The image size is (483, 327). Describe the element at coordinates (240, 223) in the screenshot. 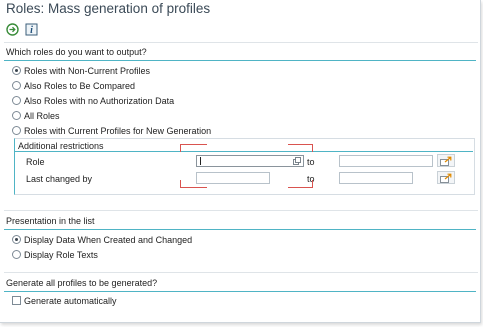

I see `presentation-section-header: Presentation in the list` at that location.